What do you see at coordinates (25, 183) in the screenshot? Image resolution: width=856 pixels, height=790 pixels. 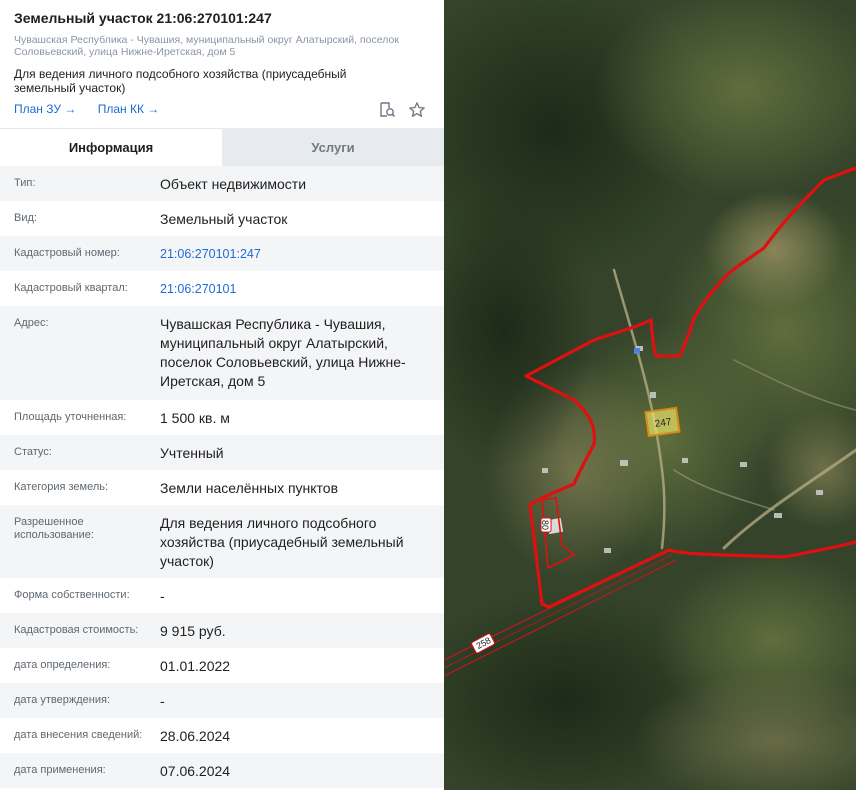 I see `info-label: Тип:` at bounding box center [25, 183].